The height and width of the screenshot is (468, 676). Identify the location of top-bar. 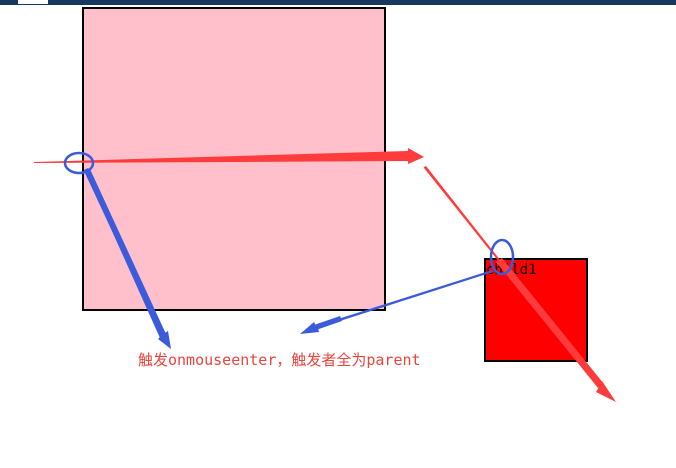
(338, 2).